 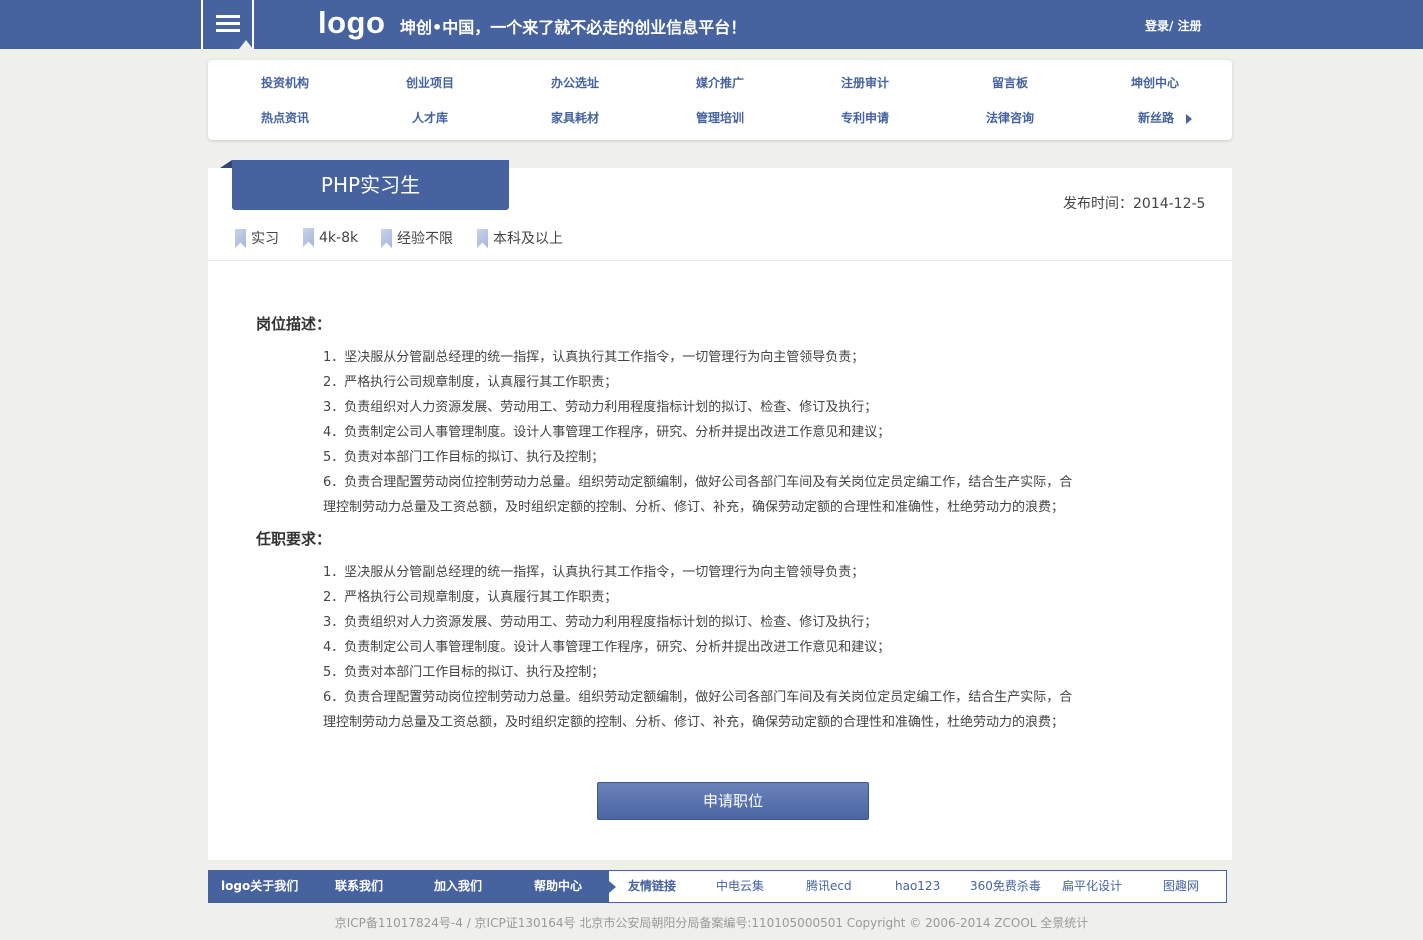 I want to click on publish-time: 发布时间：2014-12-5, so click(x=1134, y=204).